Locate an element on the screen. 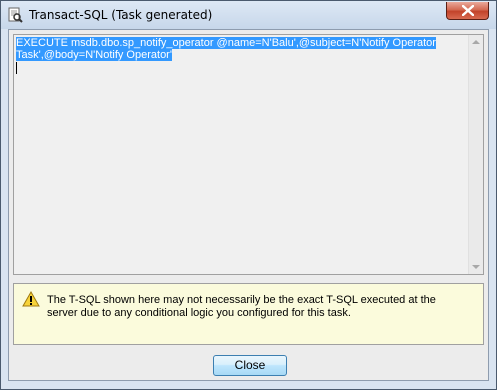 This screenshot has height=390, width=497. title-bar: Transact-SQL (Task generated) is located at coordinates (248, 15).